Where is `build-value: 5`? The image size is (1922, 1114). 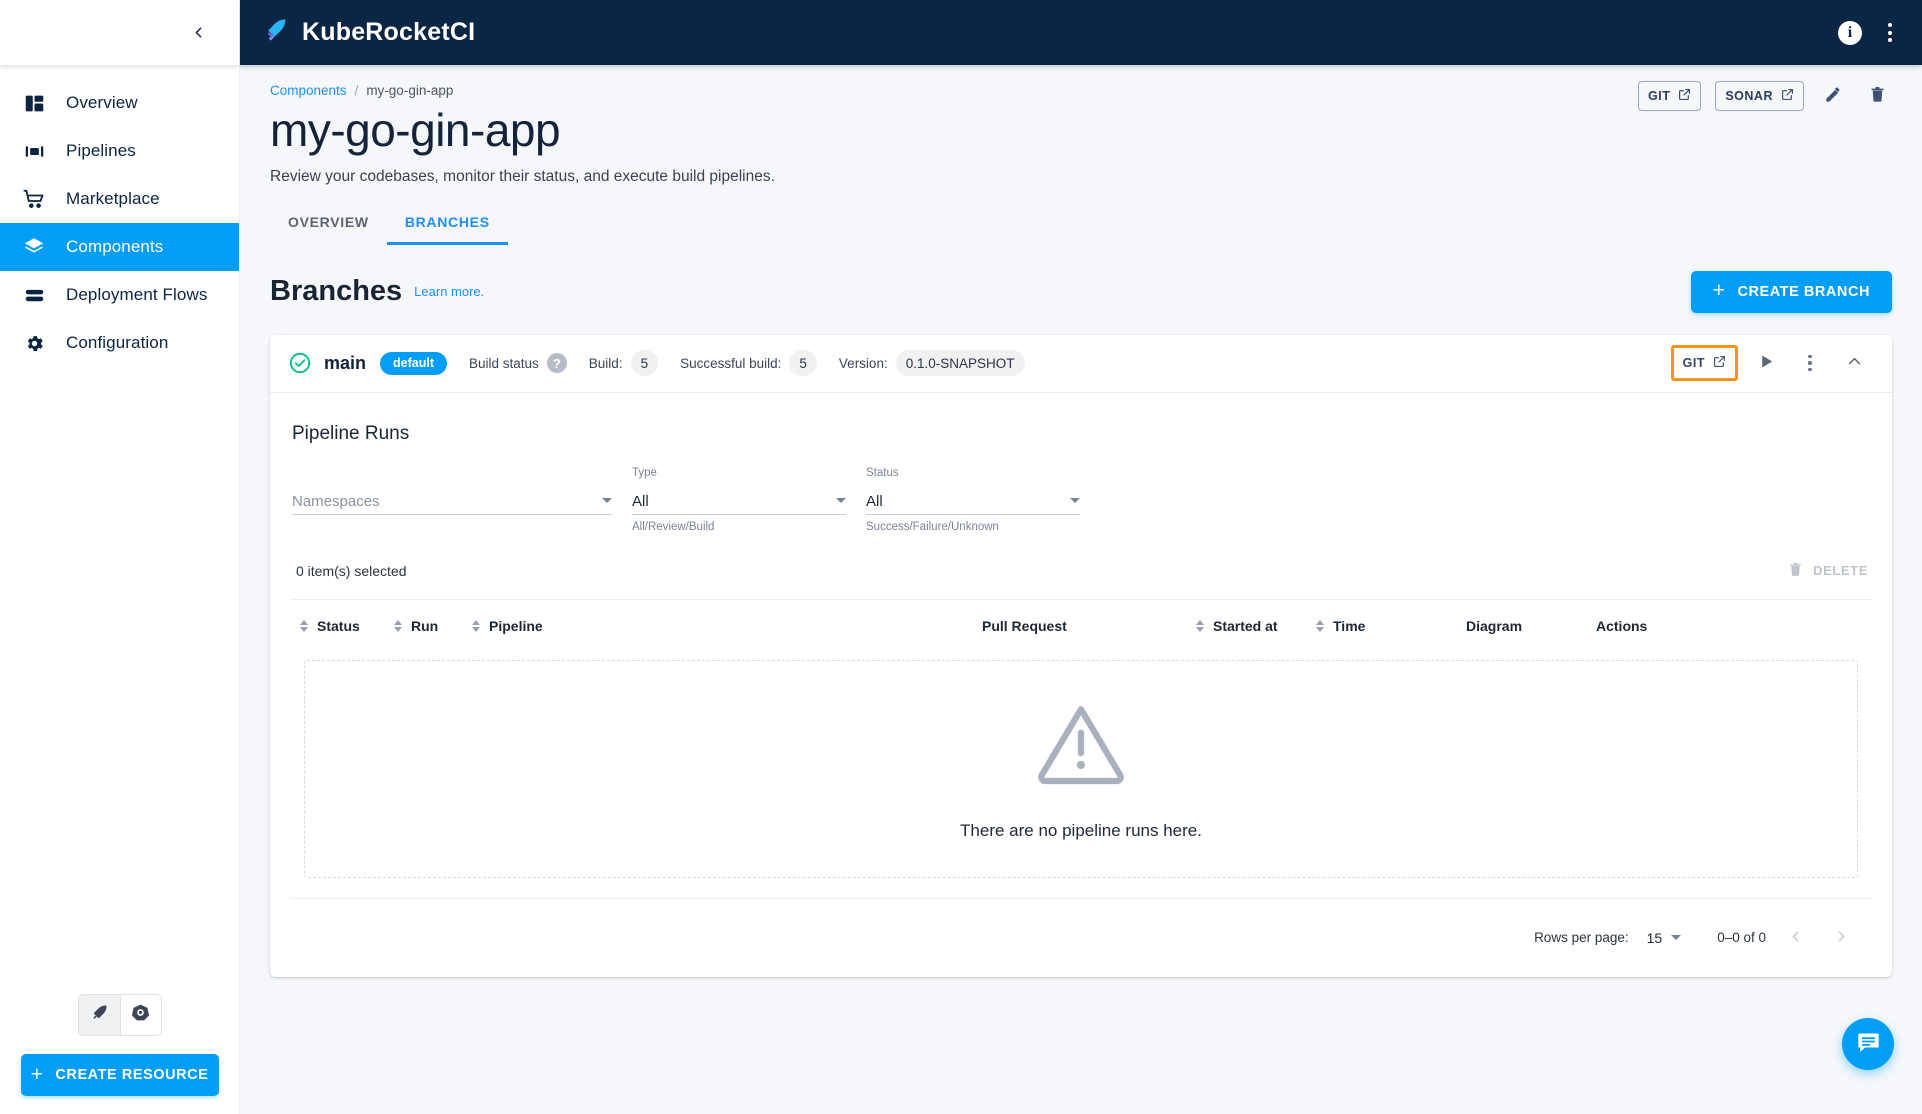
build-value: 5 is located at coordinates (644, 363).